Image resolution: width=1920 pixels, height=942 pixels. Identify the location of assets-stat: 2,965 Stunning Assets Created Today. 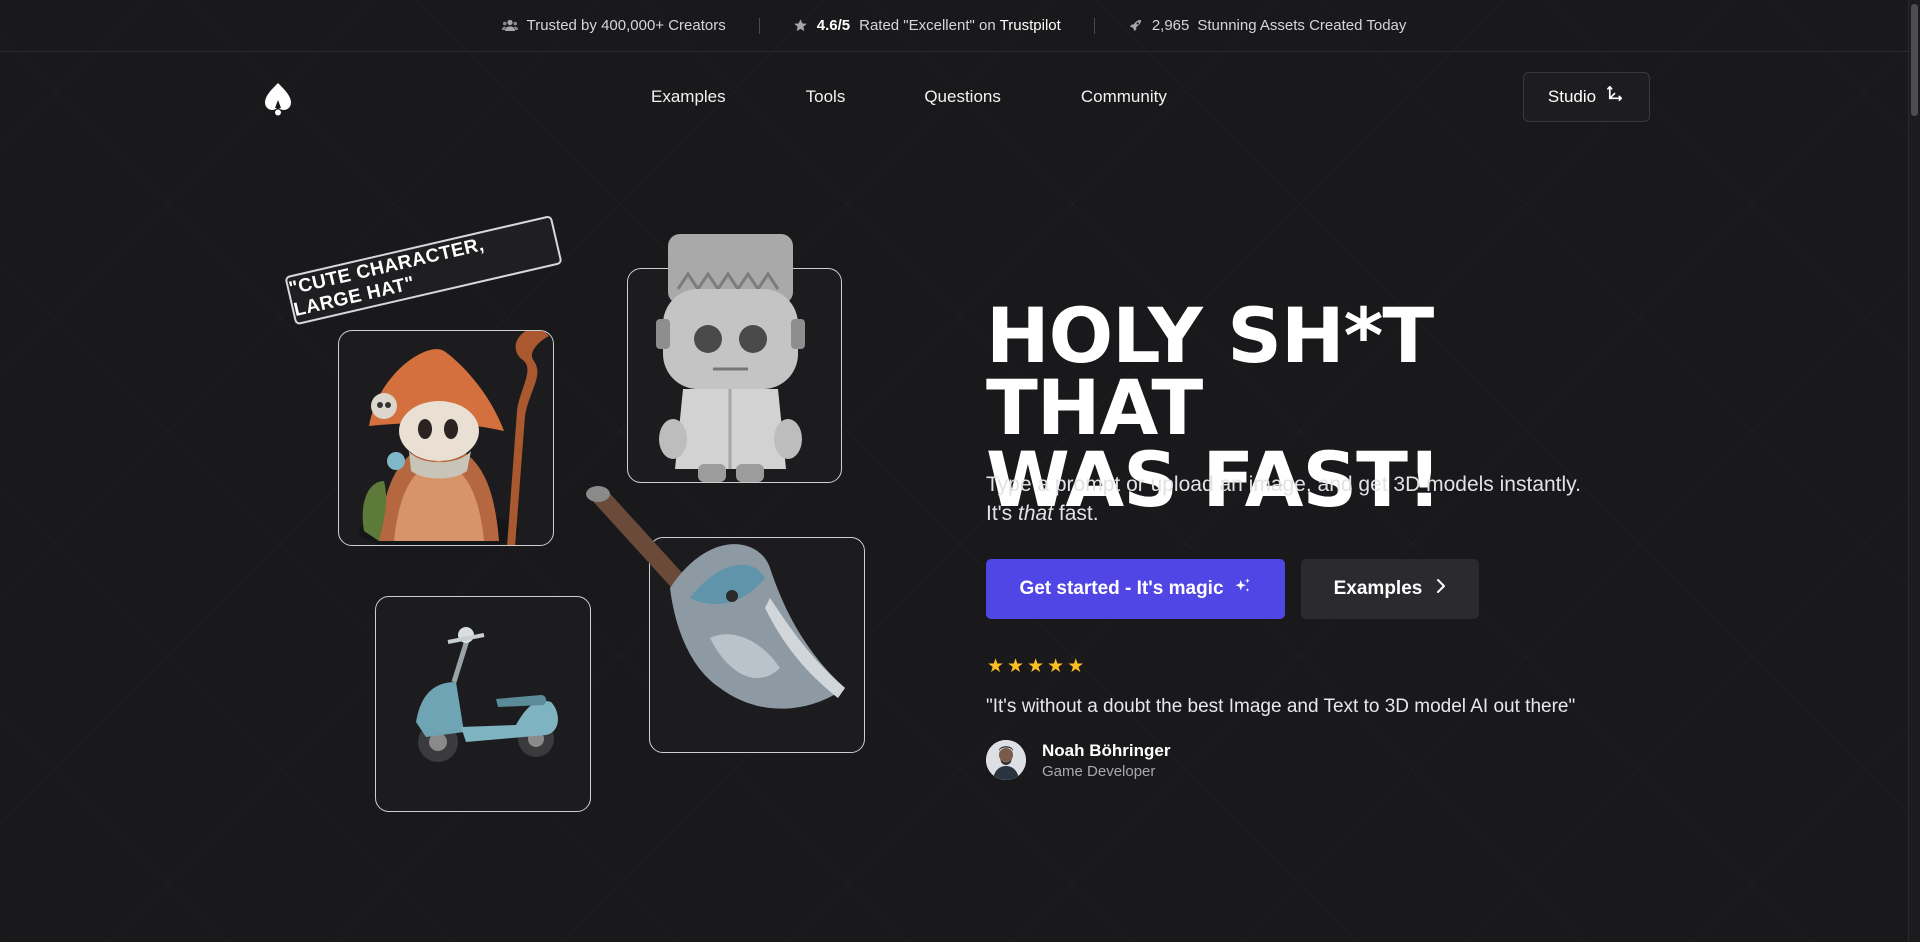
(1267, 25).